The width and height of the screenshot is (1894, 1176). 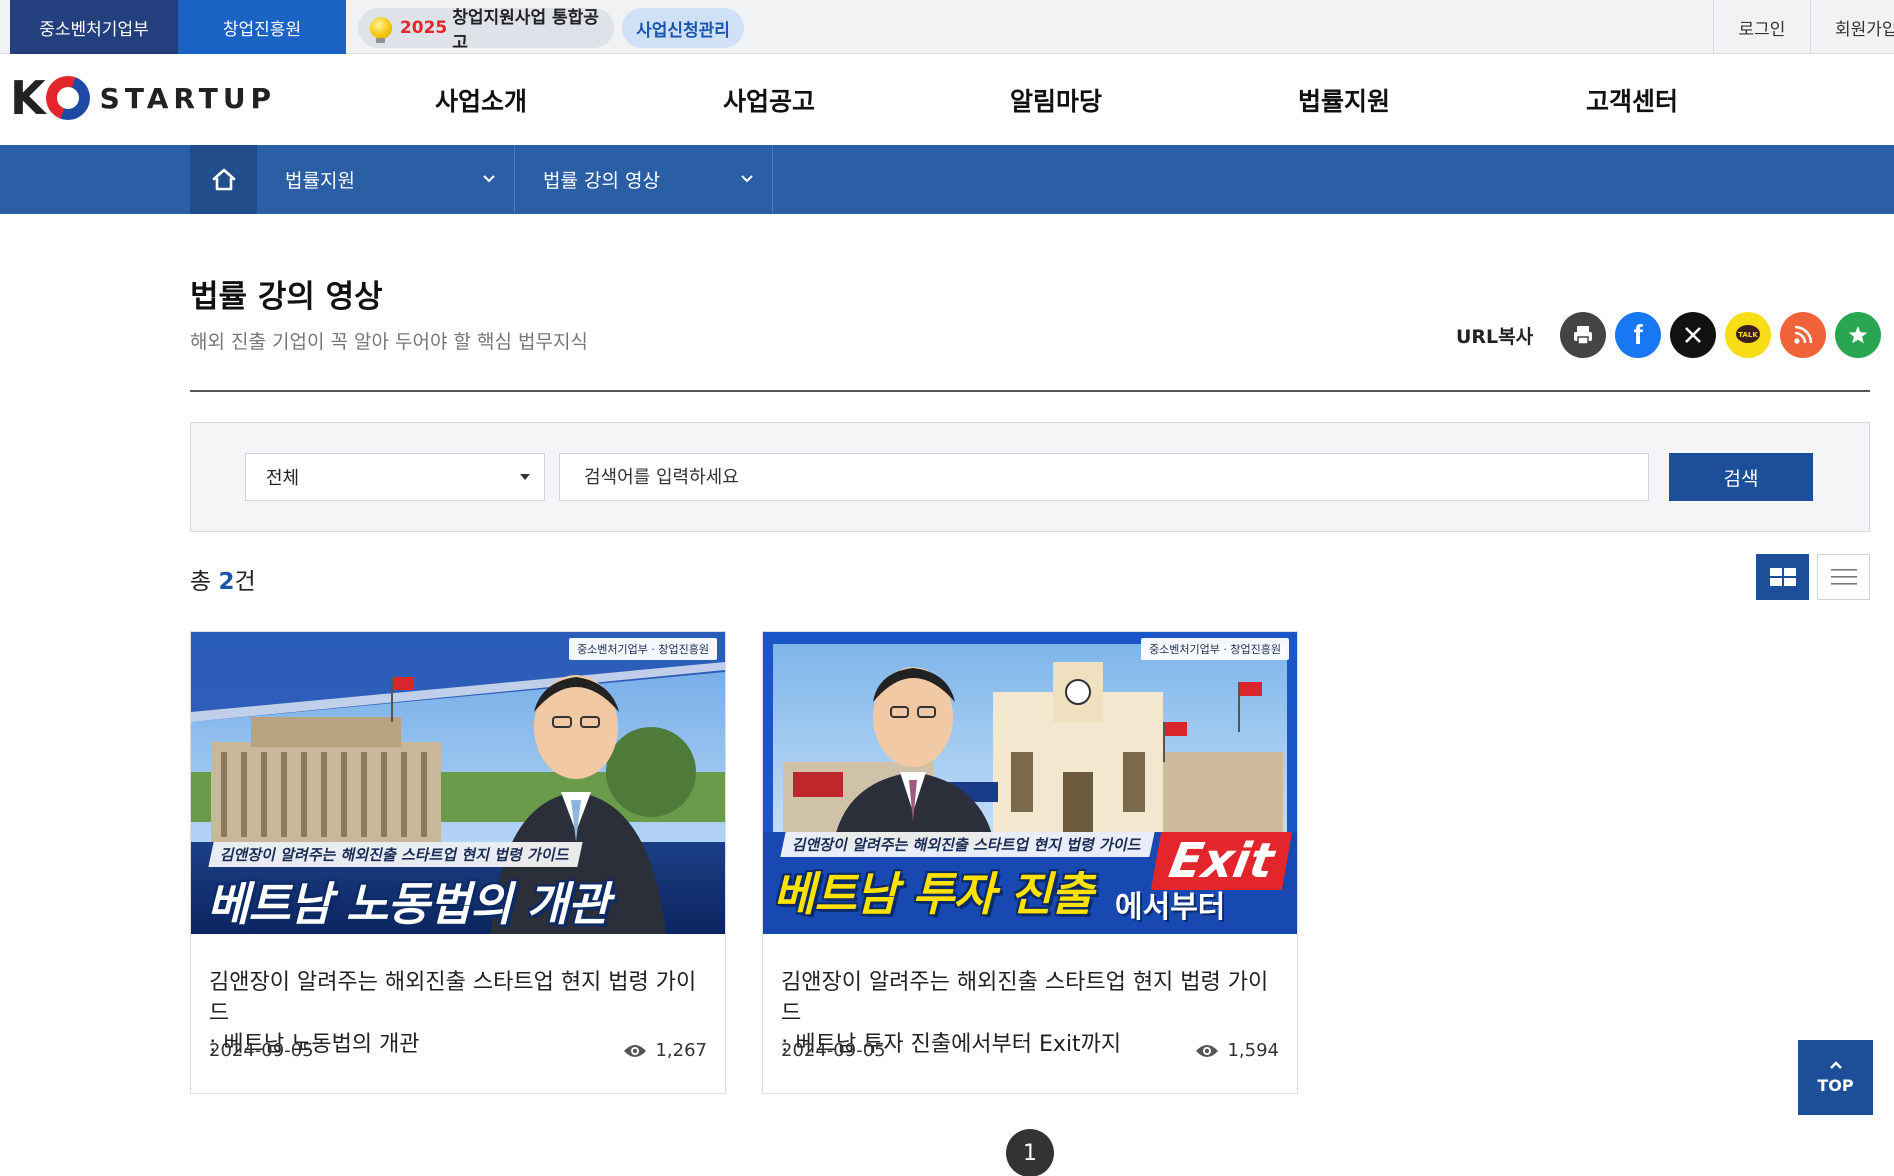 I want to click on scroll-top-button: TOP, so click(x=1835, y=1077).